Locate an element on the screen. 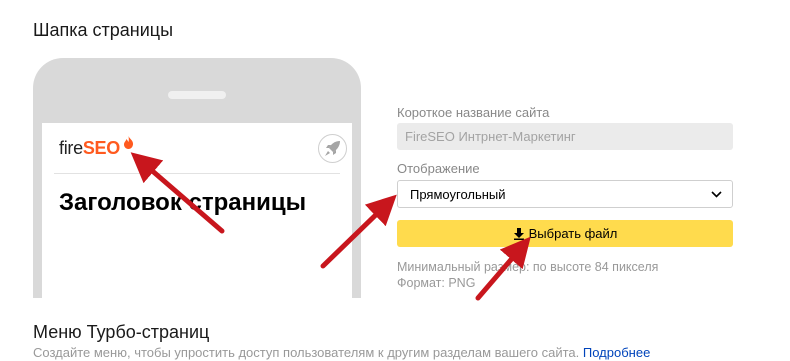 This screenshot has height=361, width=790. chevron-down-icon is located at coordinates (716, 194).